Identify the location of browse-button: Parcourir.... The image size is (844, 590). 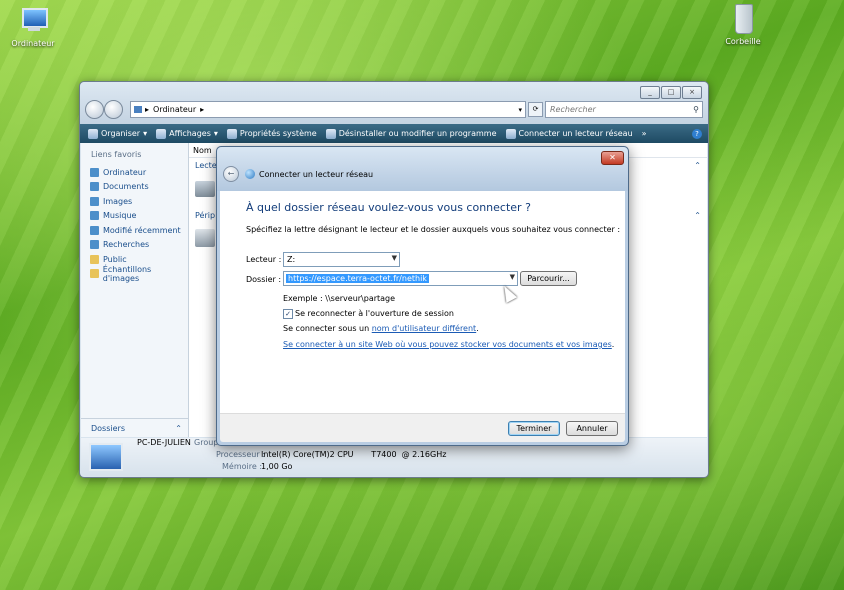
(548, 278).